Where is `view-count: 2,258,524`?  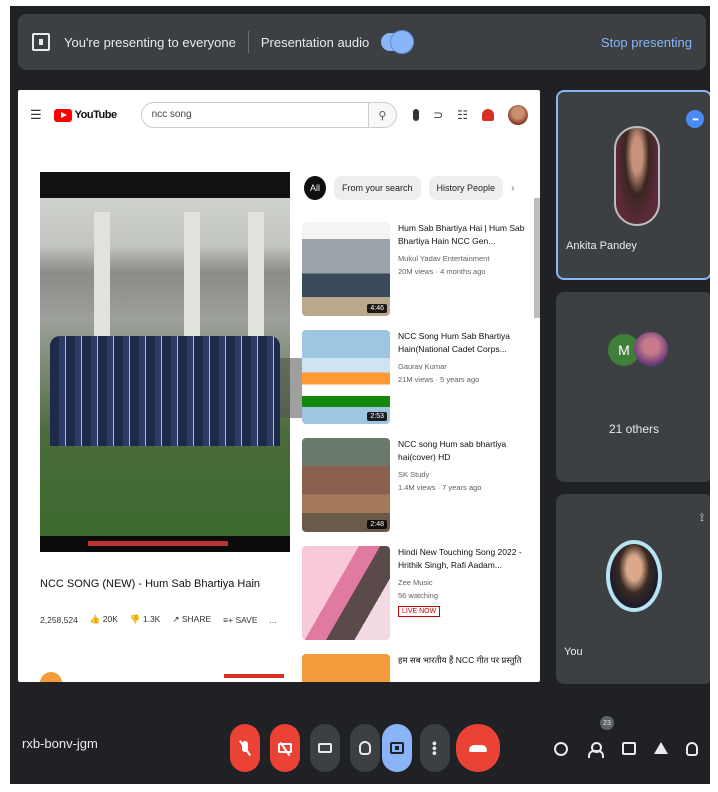
view-count: 2,258,524 is located at coordinates (59, 619).